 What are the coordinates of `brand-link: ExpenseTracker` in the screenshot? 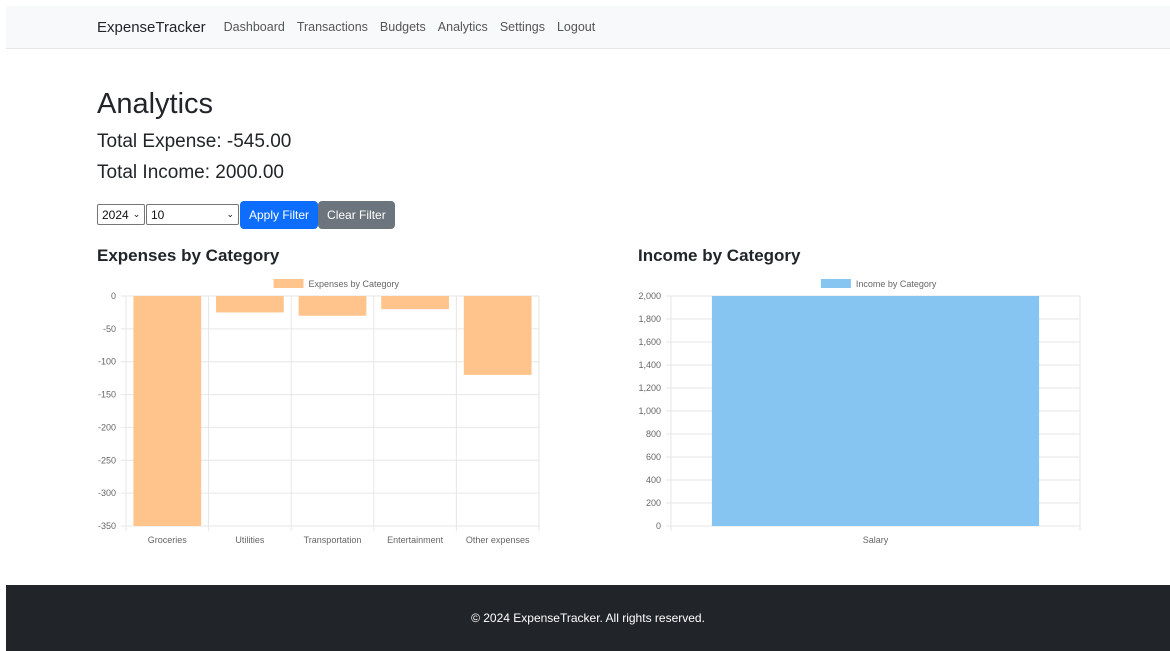 It's located at (151, 27).